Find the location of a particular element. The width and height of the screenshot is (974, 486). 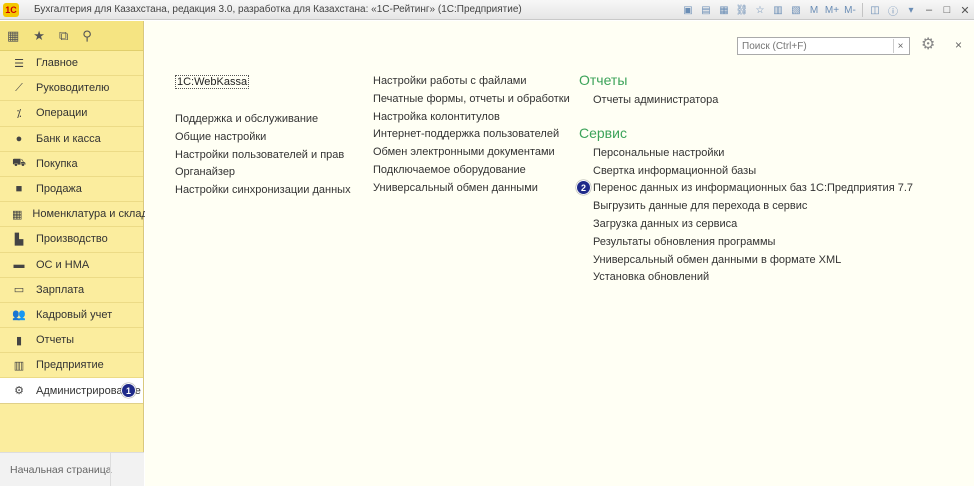

search-box: × is located at coordinates (823, 46).